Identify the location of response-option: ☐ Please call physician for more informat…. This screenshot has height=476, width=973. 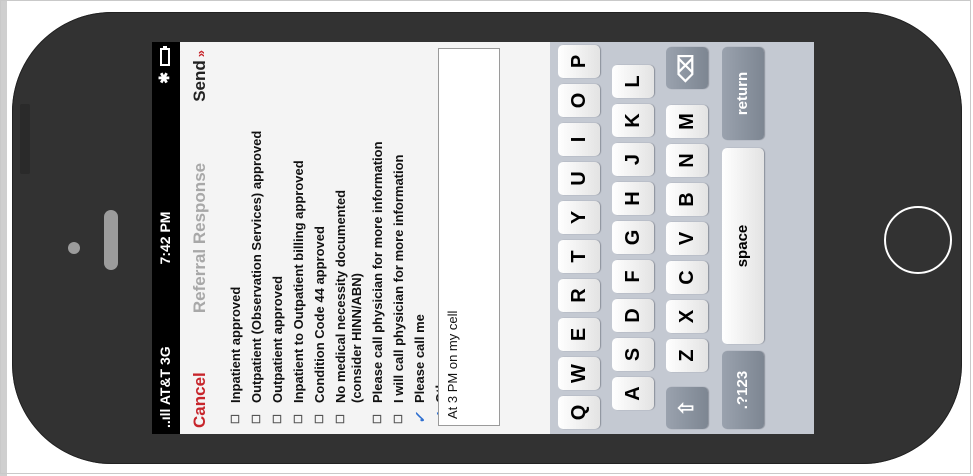
(380, 239).